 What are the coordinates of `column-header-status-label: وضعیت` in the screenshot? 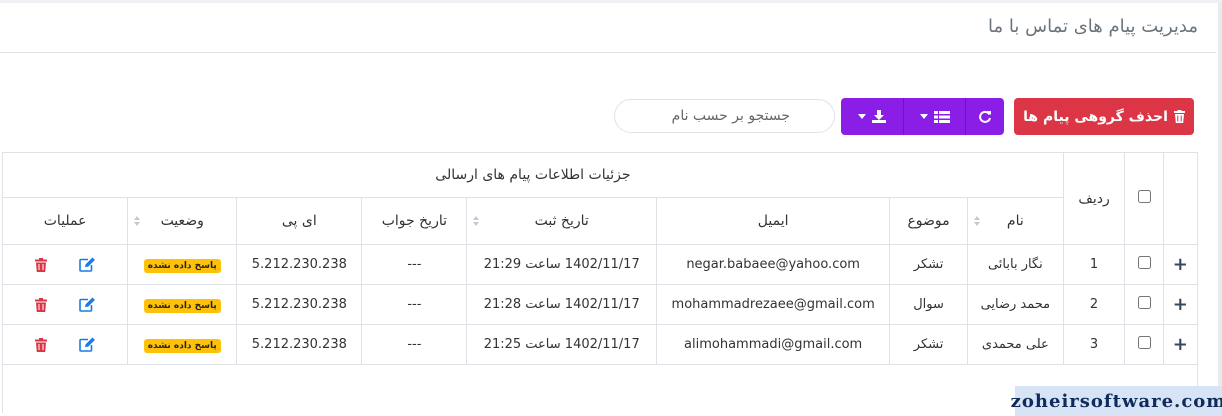 It's located at (182, 221).